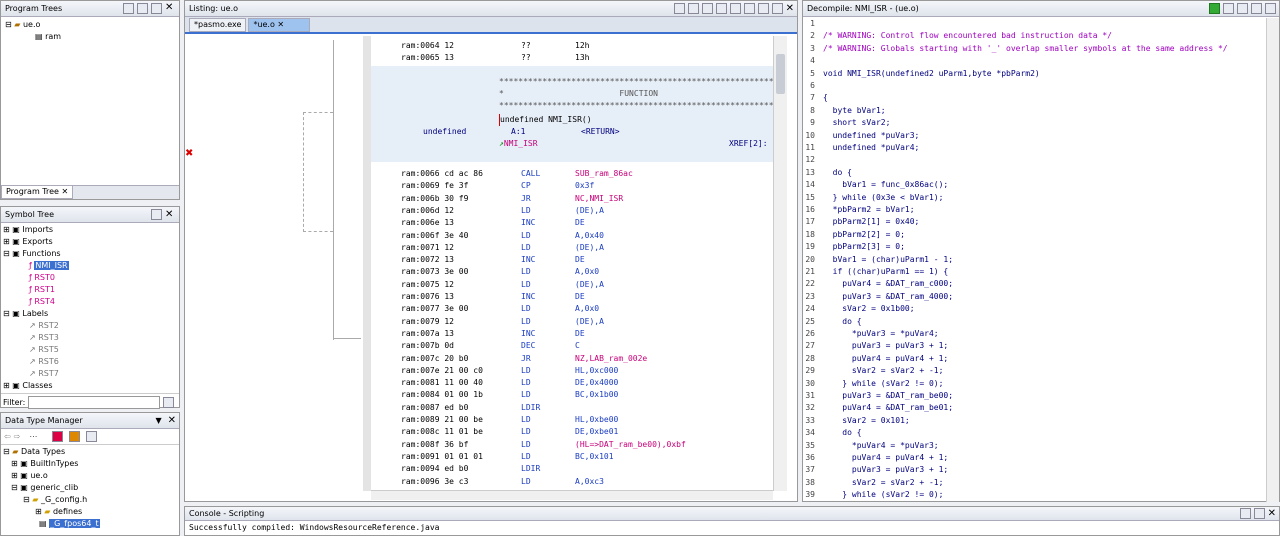  I want to click on code-row: ram:007b 0d DEC C, so click(572, 346).